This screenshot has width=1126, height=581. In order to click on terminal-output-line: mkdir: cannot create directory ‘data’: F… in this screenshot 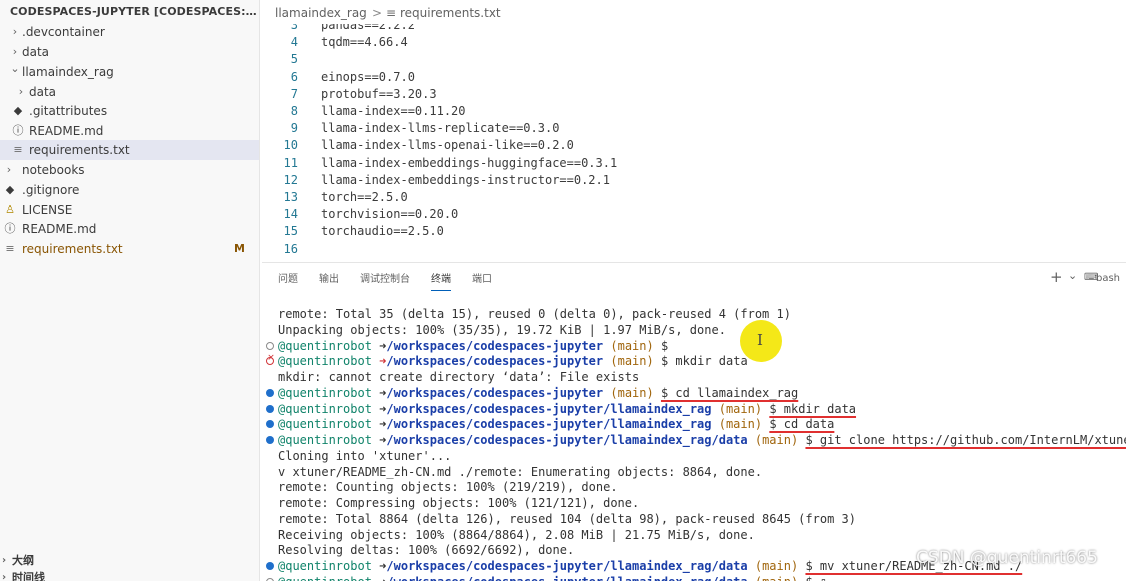, I will do `click(459, 377)`.